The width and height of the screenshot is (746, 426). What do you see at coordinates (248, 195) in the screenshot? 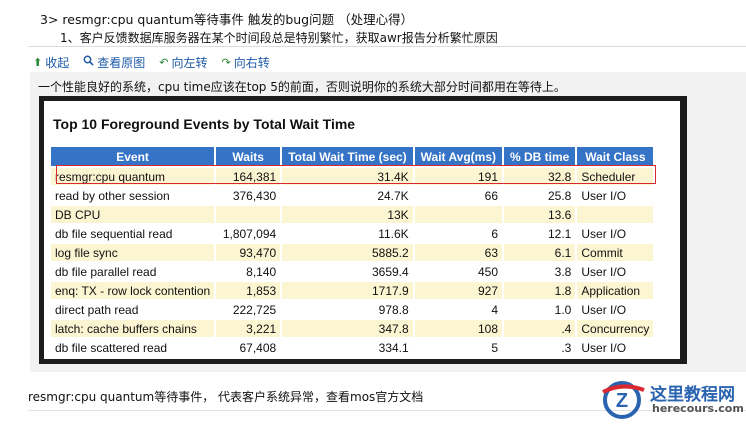
I see `table-cell: 376,430` at bounding box center [248, 195].